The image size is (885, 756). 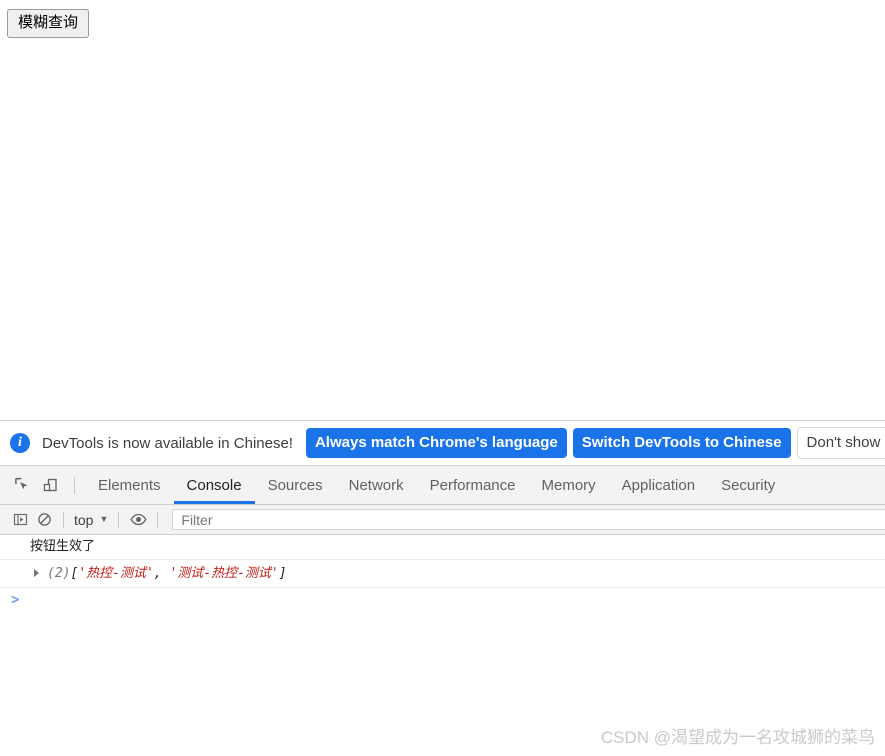 I want to click on execution-context-selector: top ▼, so click(x=91, y=520).